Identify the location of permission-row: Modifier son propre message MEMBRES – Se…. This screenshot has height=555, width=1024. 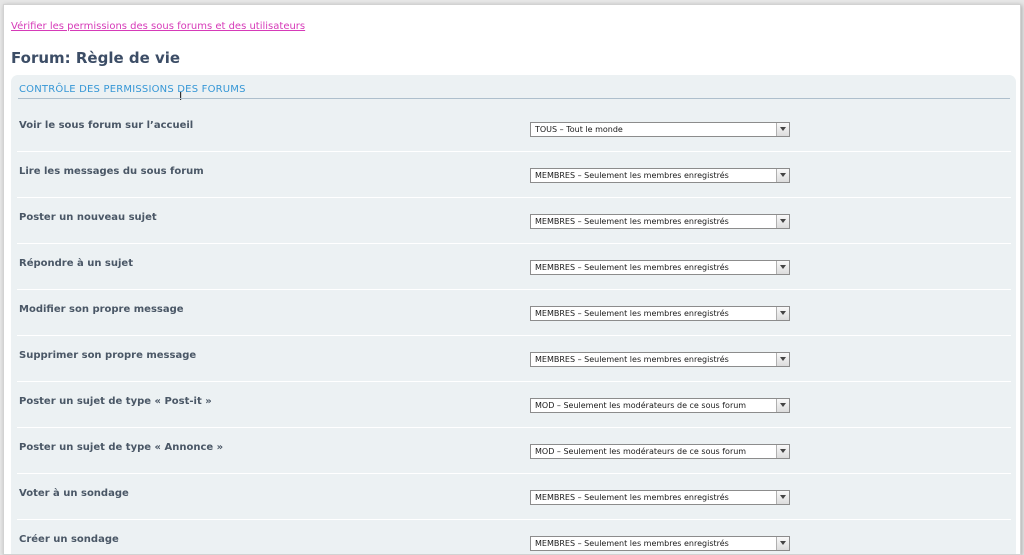
(513, 312).